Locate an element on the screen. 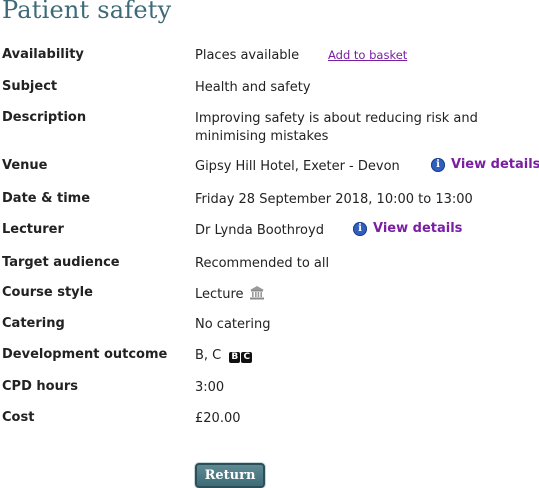 This screenshot has height=488, width=539. cpd-hours-label: CPD hours is located at coordinates (40, 386).